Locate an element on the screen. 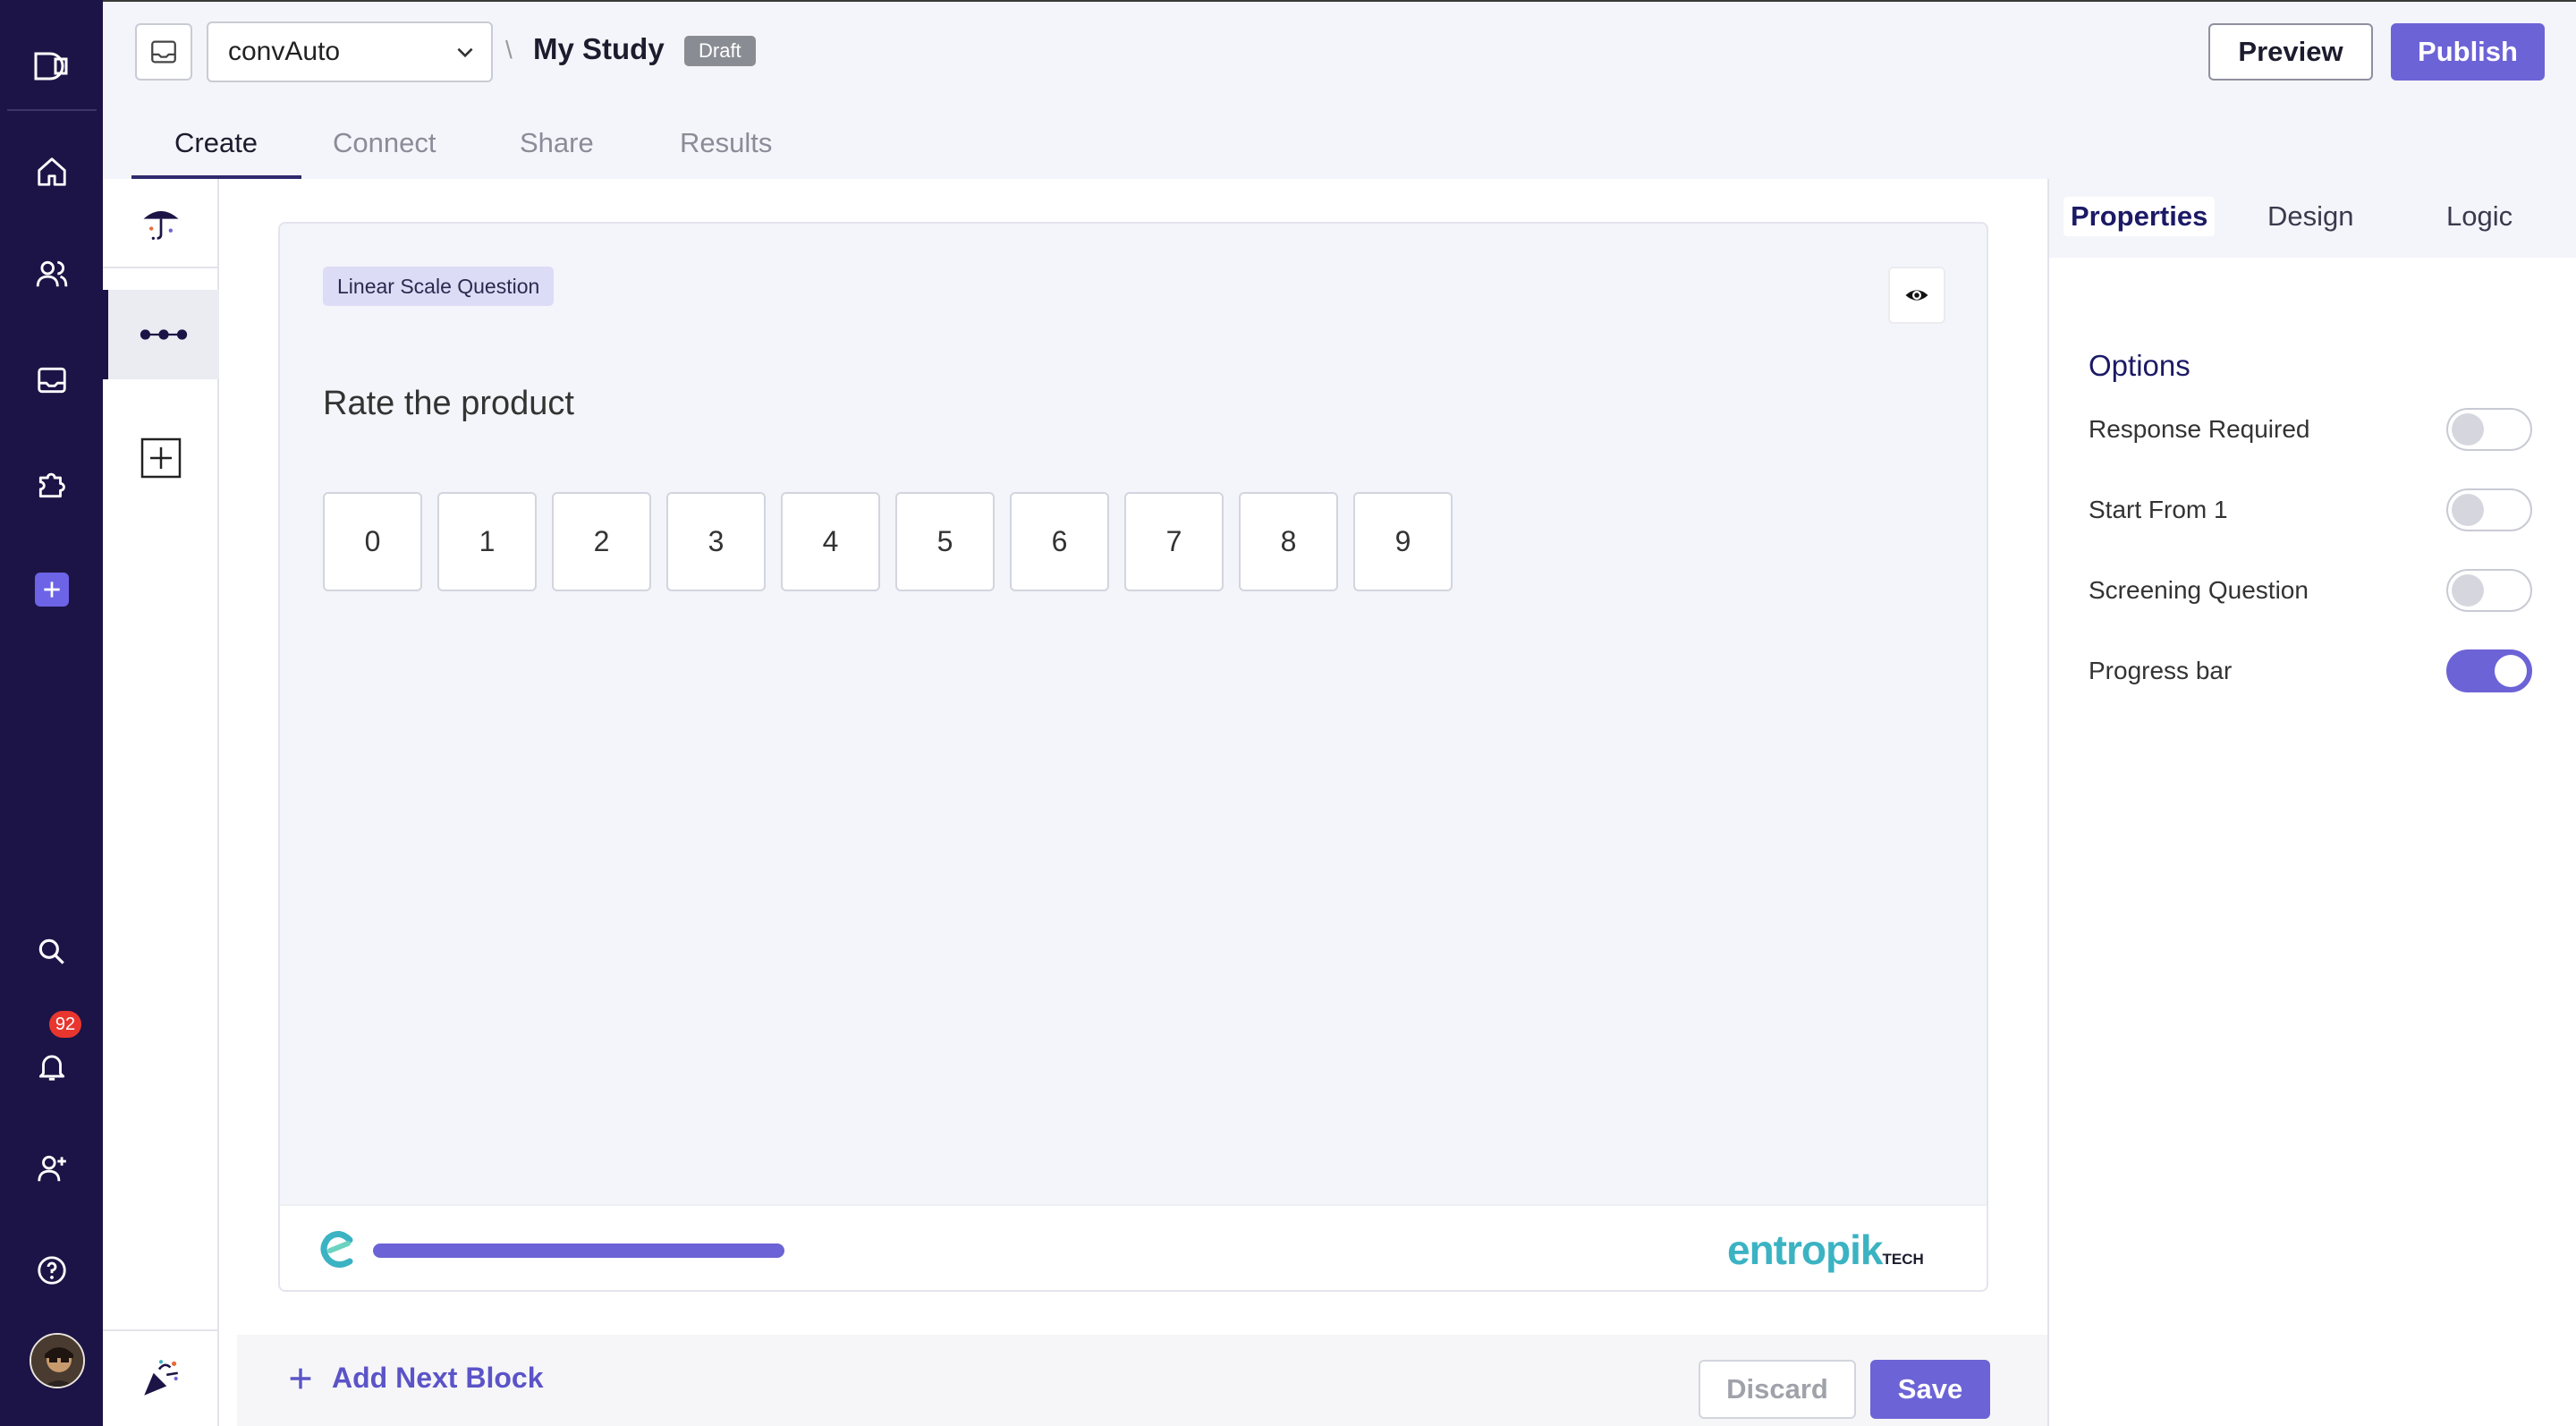 This screenshot has height=1426, width=2576. puzzle-icon is located at coordinates (52, 485).